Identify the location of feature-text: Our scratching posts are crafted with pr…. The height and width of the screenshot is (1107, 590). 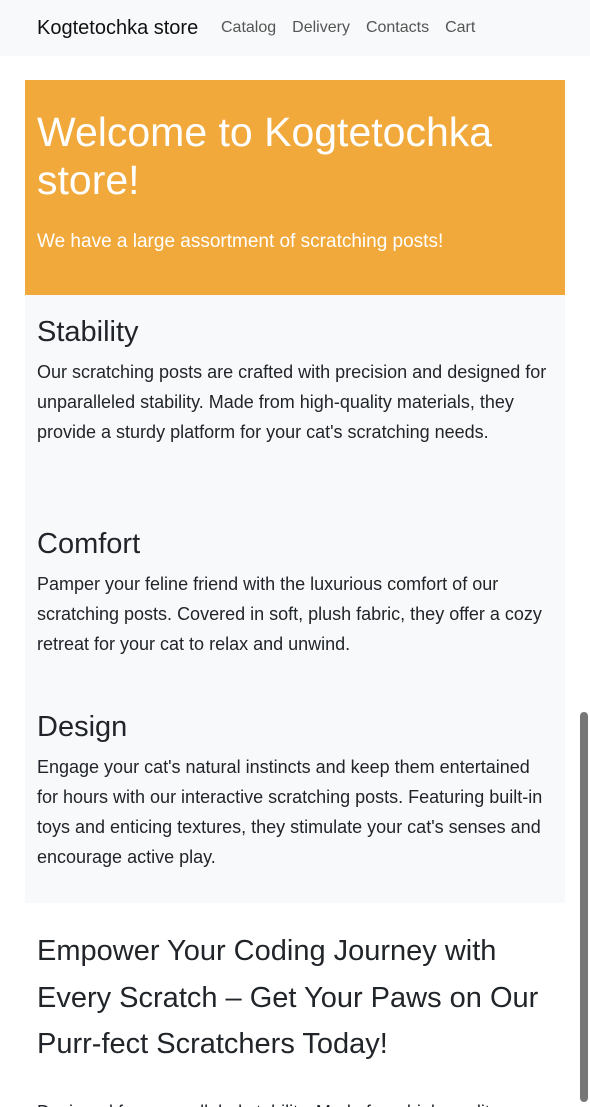
(292, 402).